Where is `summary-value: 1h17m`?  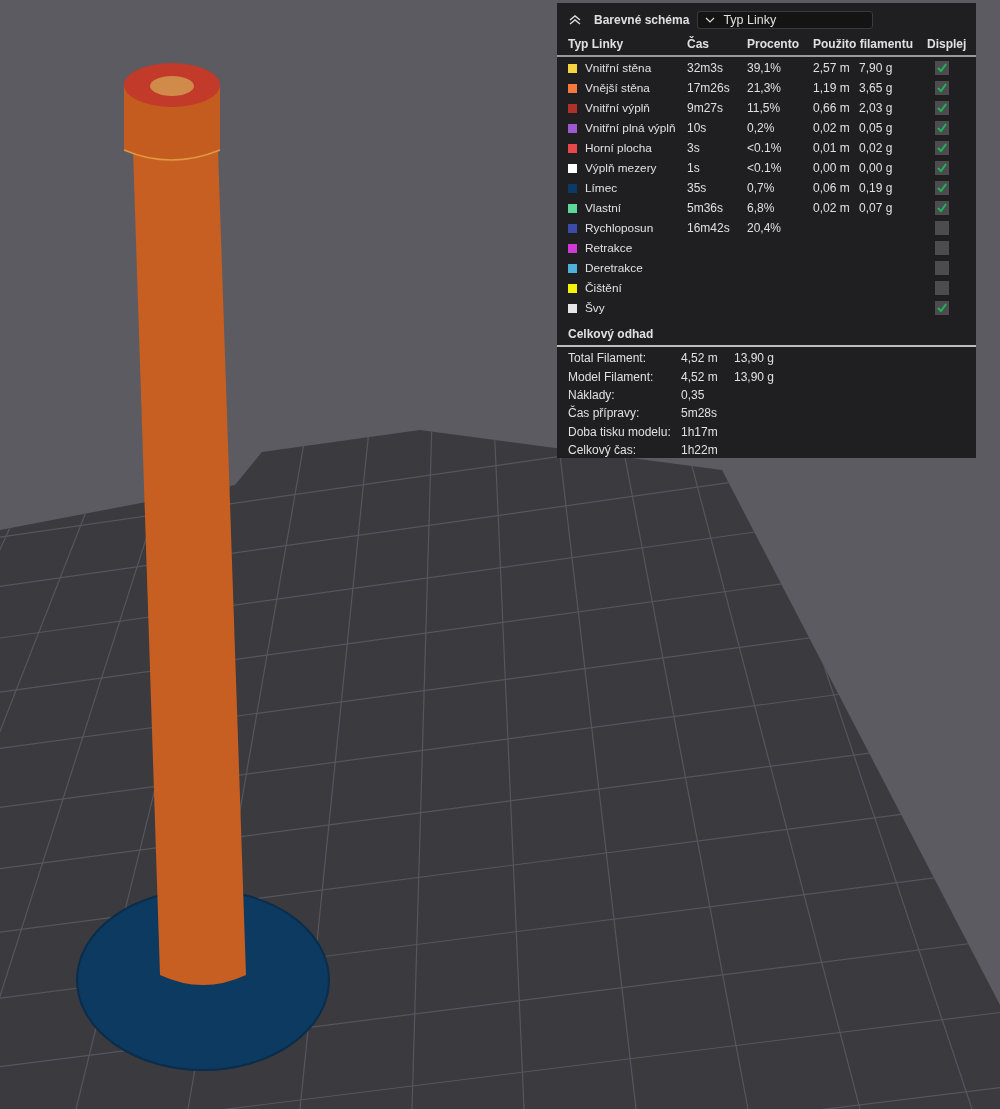
summary-value: 1h17m is located at coordinates (700, 431).